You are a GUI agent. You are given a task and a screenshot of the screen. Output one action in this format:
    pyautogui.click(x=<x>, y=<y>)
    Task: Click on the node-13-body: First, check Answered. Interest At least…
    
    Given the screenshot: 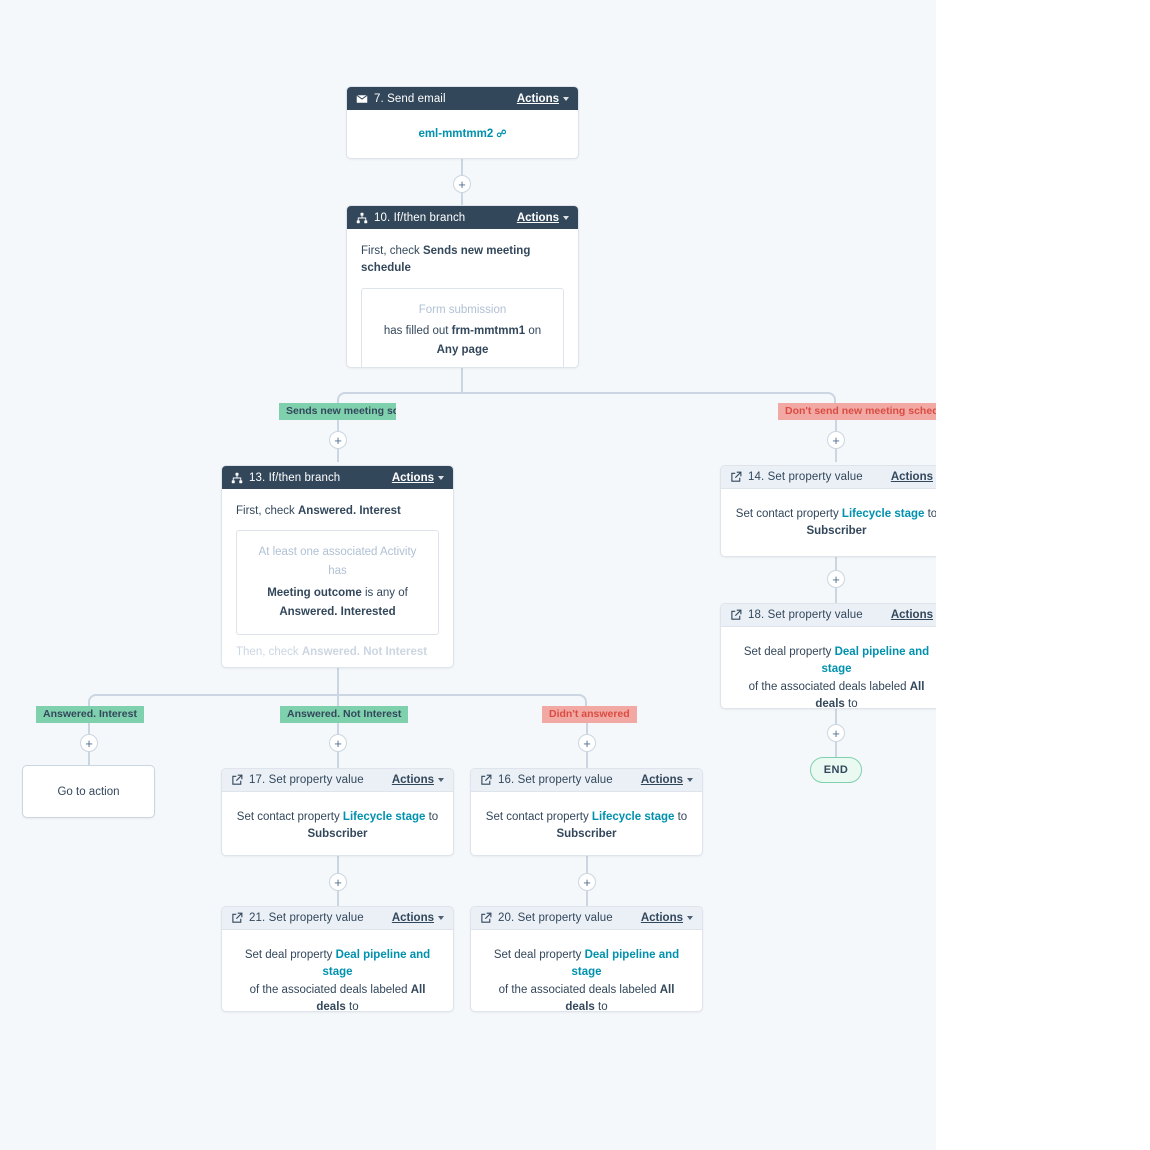 What is the action you would take?
    pyautogui.click(x=337, y=578)
    